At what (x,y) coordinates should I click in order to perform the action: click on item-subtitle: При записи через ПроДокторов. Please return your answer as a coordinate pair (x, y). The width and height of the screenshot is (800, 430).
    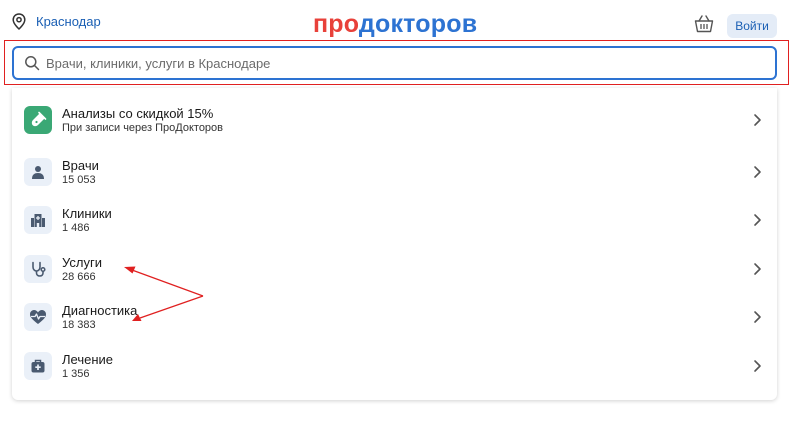
    Looking at the image, I should click on (143, 128).